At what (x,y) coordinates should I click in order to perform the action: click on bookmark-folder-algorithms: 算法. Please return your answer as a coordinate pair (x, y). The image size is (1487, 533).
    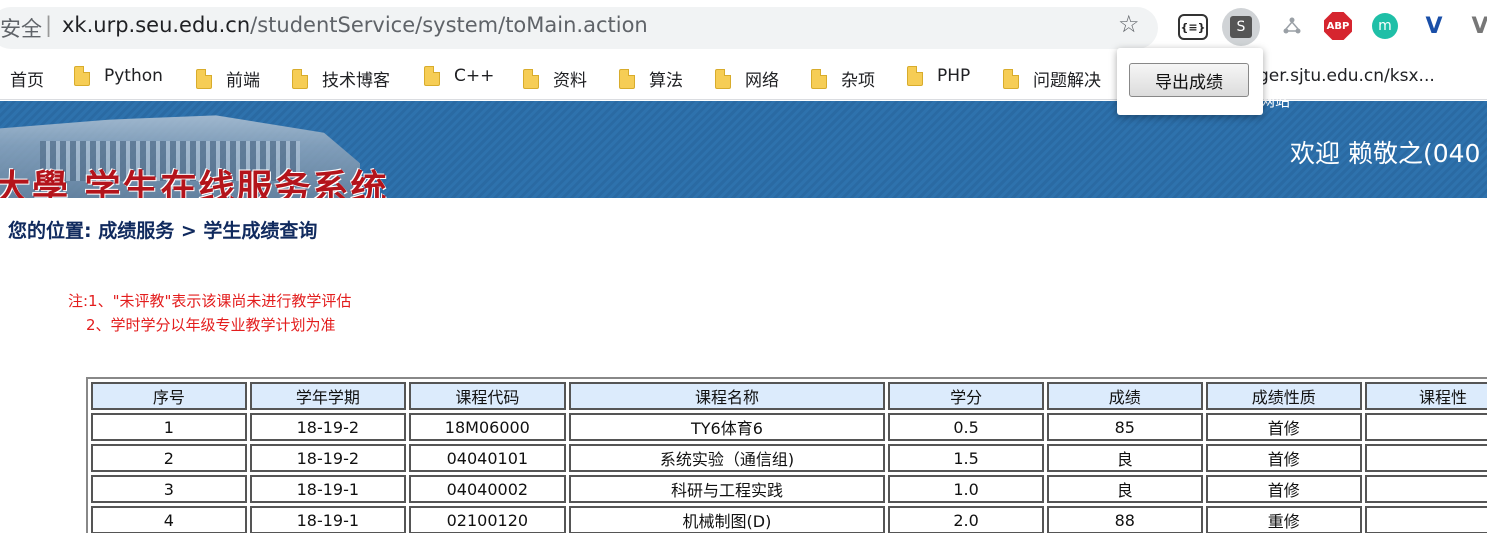
    Looking at the image, I should click on (651, 78).